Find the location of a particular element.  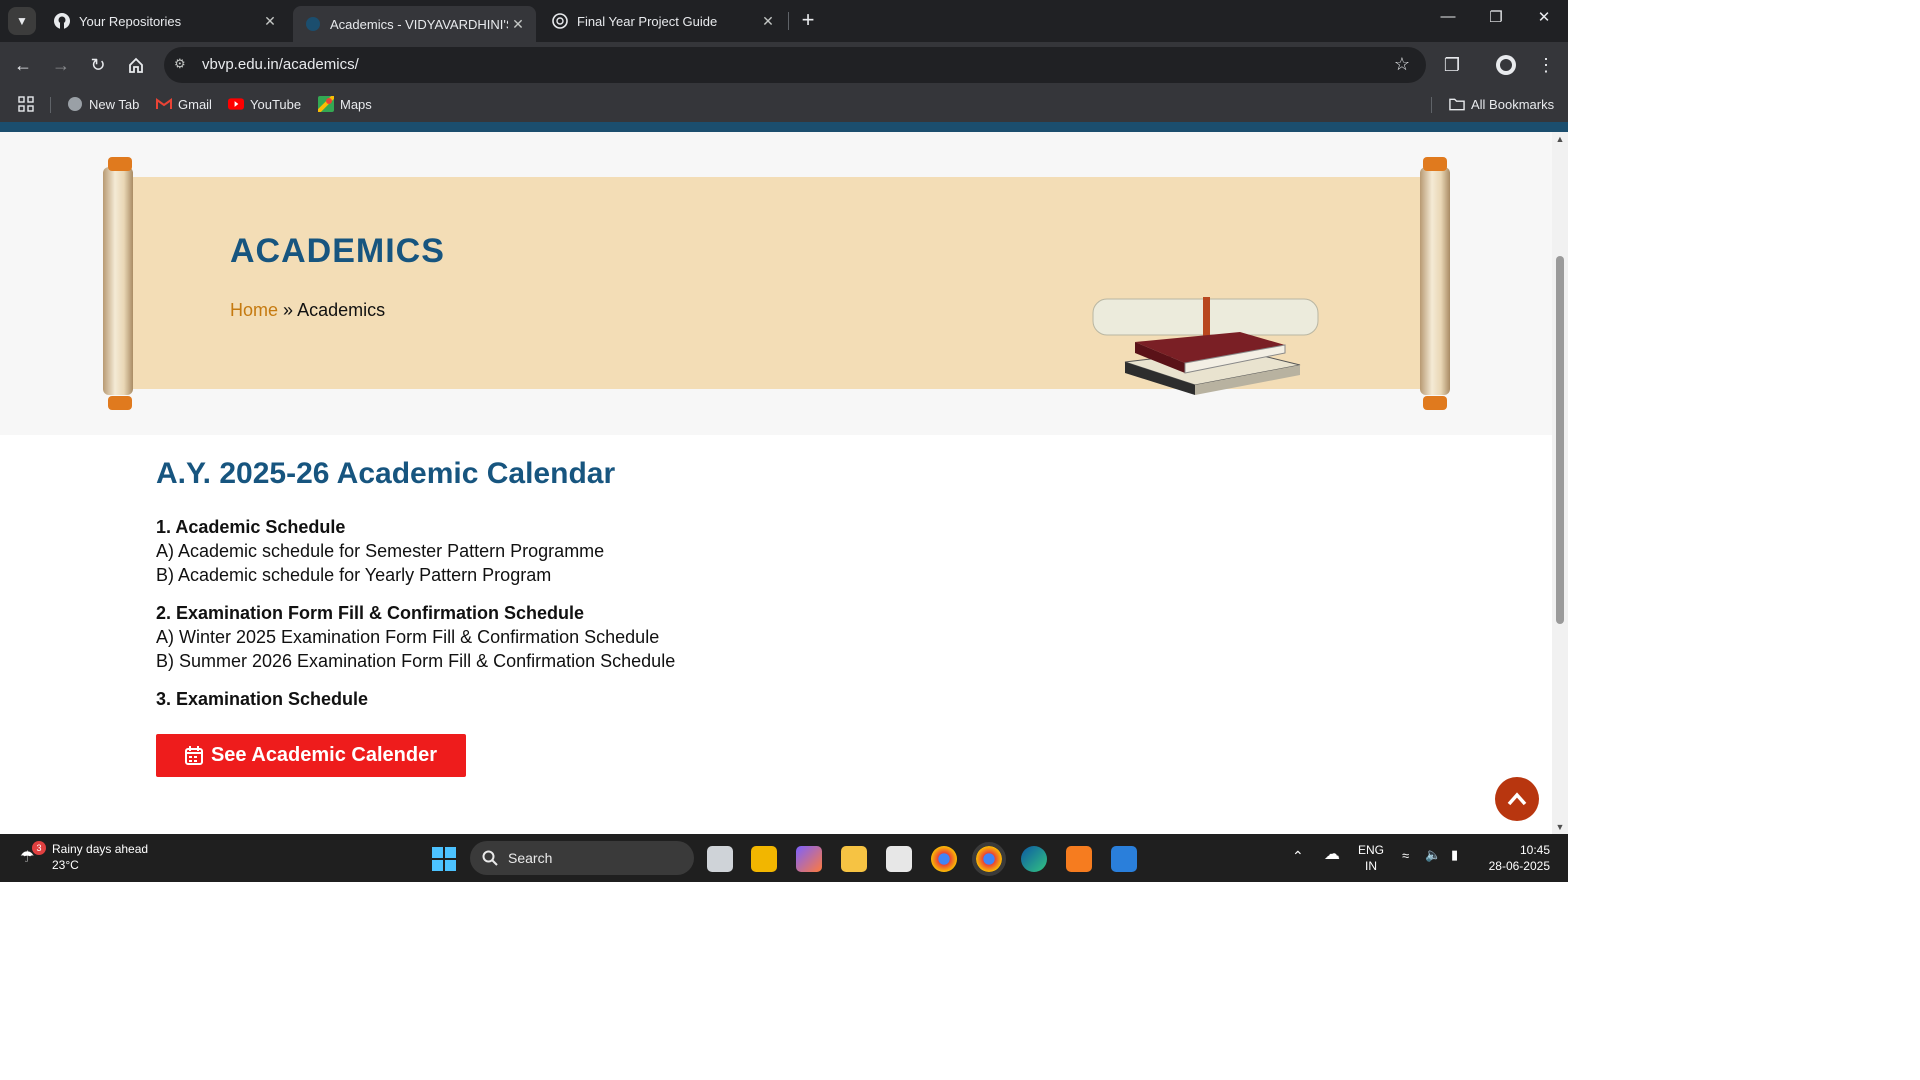

apps-grid-icon is located at coordinates (26, 104).